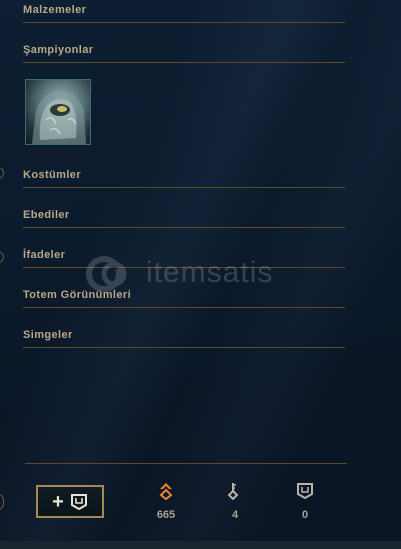  What do you see at coordinates (59, 117) in the screenshot?
I see `champion-portrait-icon` at bounding box center [59, 117].